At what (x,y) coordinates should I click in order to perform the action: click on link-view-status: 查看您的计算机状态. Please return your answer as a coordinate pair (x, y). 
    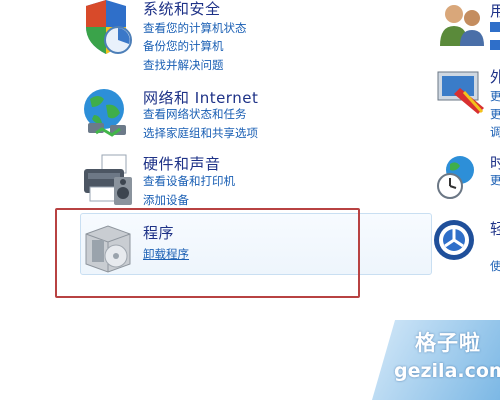
    Looking at the image, I should click on (195, 28).